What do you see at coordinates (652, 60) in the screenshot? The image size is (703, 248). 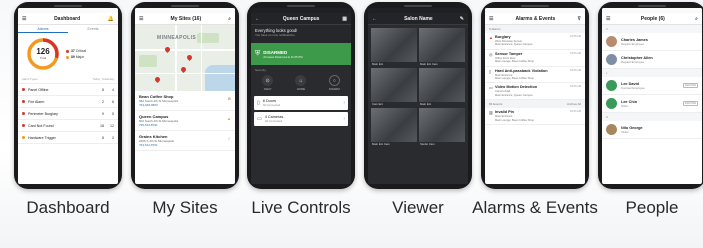 I see `list-item: Christopher Allen Regular Employee` at bounding box center [652, 60].